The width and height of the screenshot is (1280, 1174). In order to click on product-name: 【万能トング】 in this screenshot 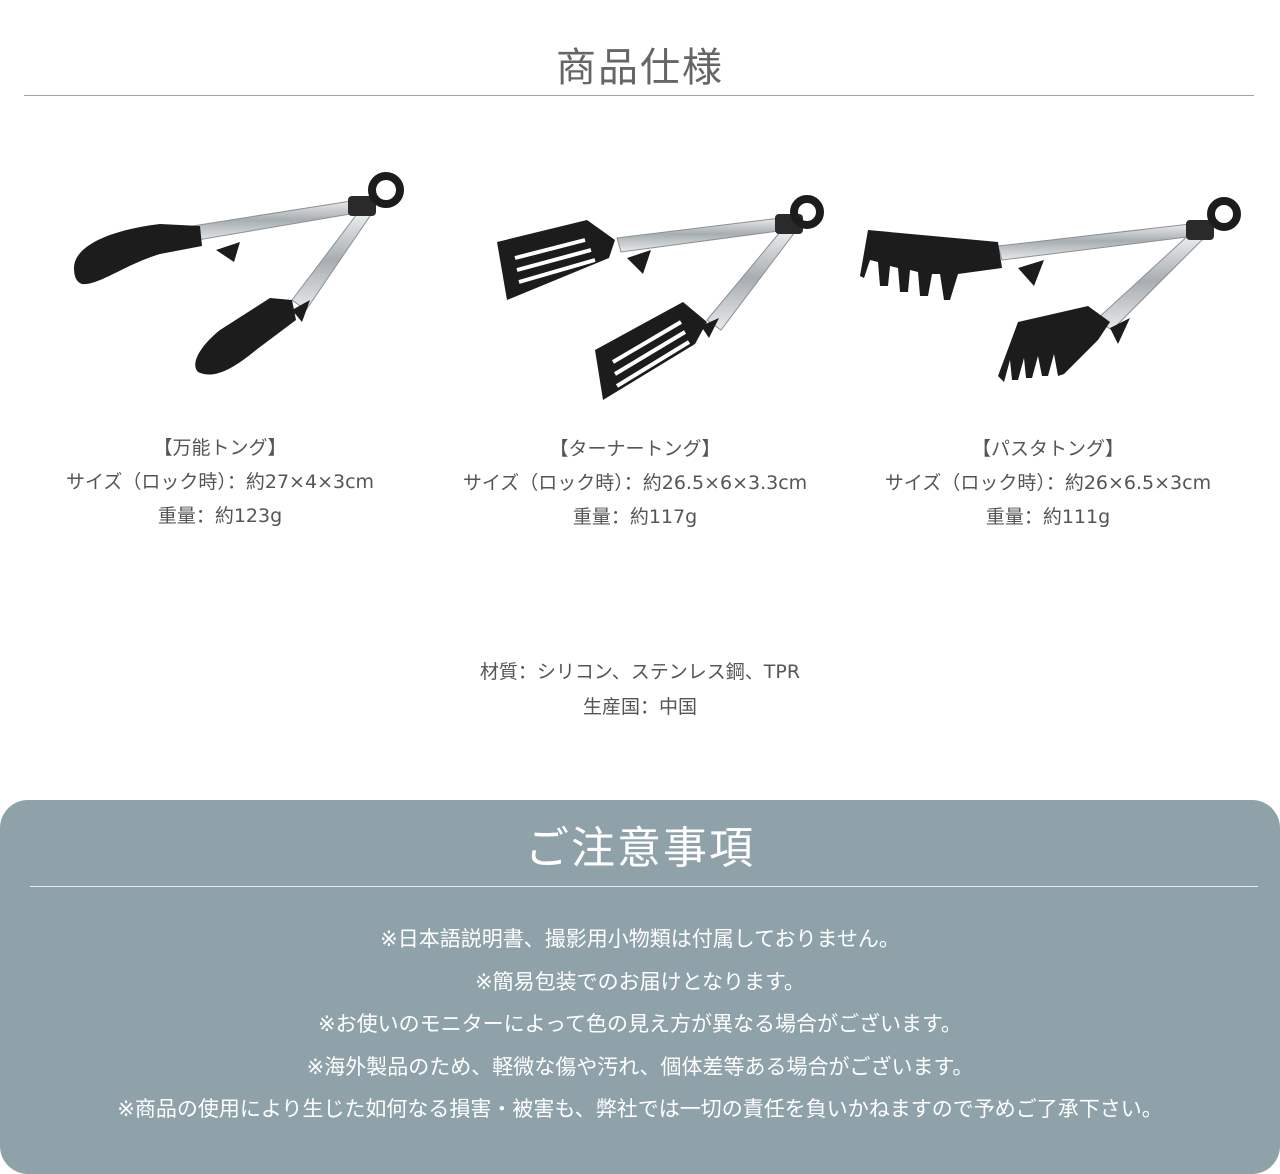, I will do `click(220, 448)`.